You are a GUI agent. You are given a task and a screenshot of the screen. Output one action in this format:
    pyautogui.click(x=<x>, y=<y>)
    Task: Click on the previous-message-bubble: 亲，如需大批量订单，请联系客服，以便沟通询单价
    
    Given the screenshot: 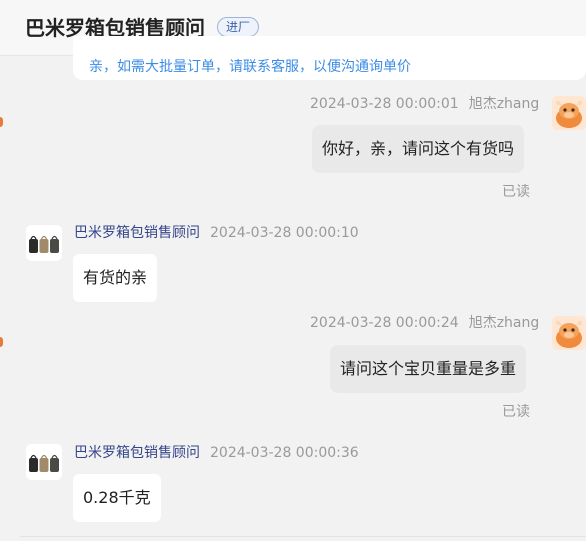 What is the action you would take?
    pyautogui.click(x=329, y=58)
    